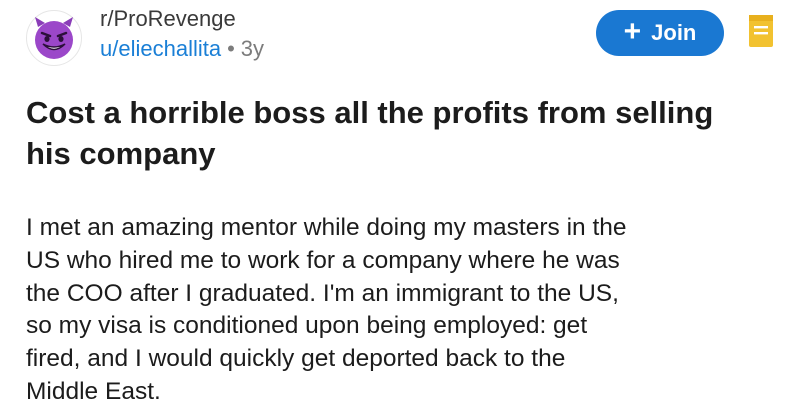 This screenshot has height=420, width=800. Describe the element at coordinates (632, 31) in the screenshot. I see `plus-icon: +` at that location.